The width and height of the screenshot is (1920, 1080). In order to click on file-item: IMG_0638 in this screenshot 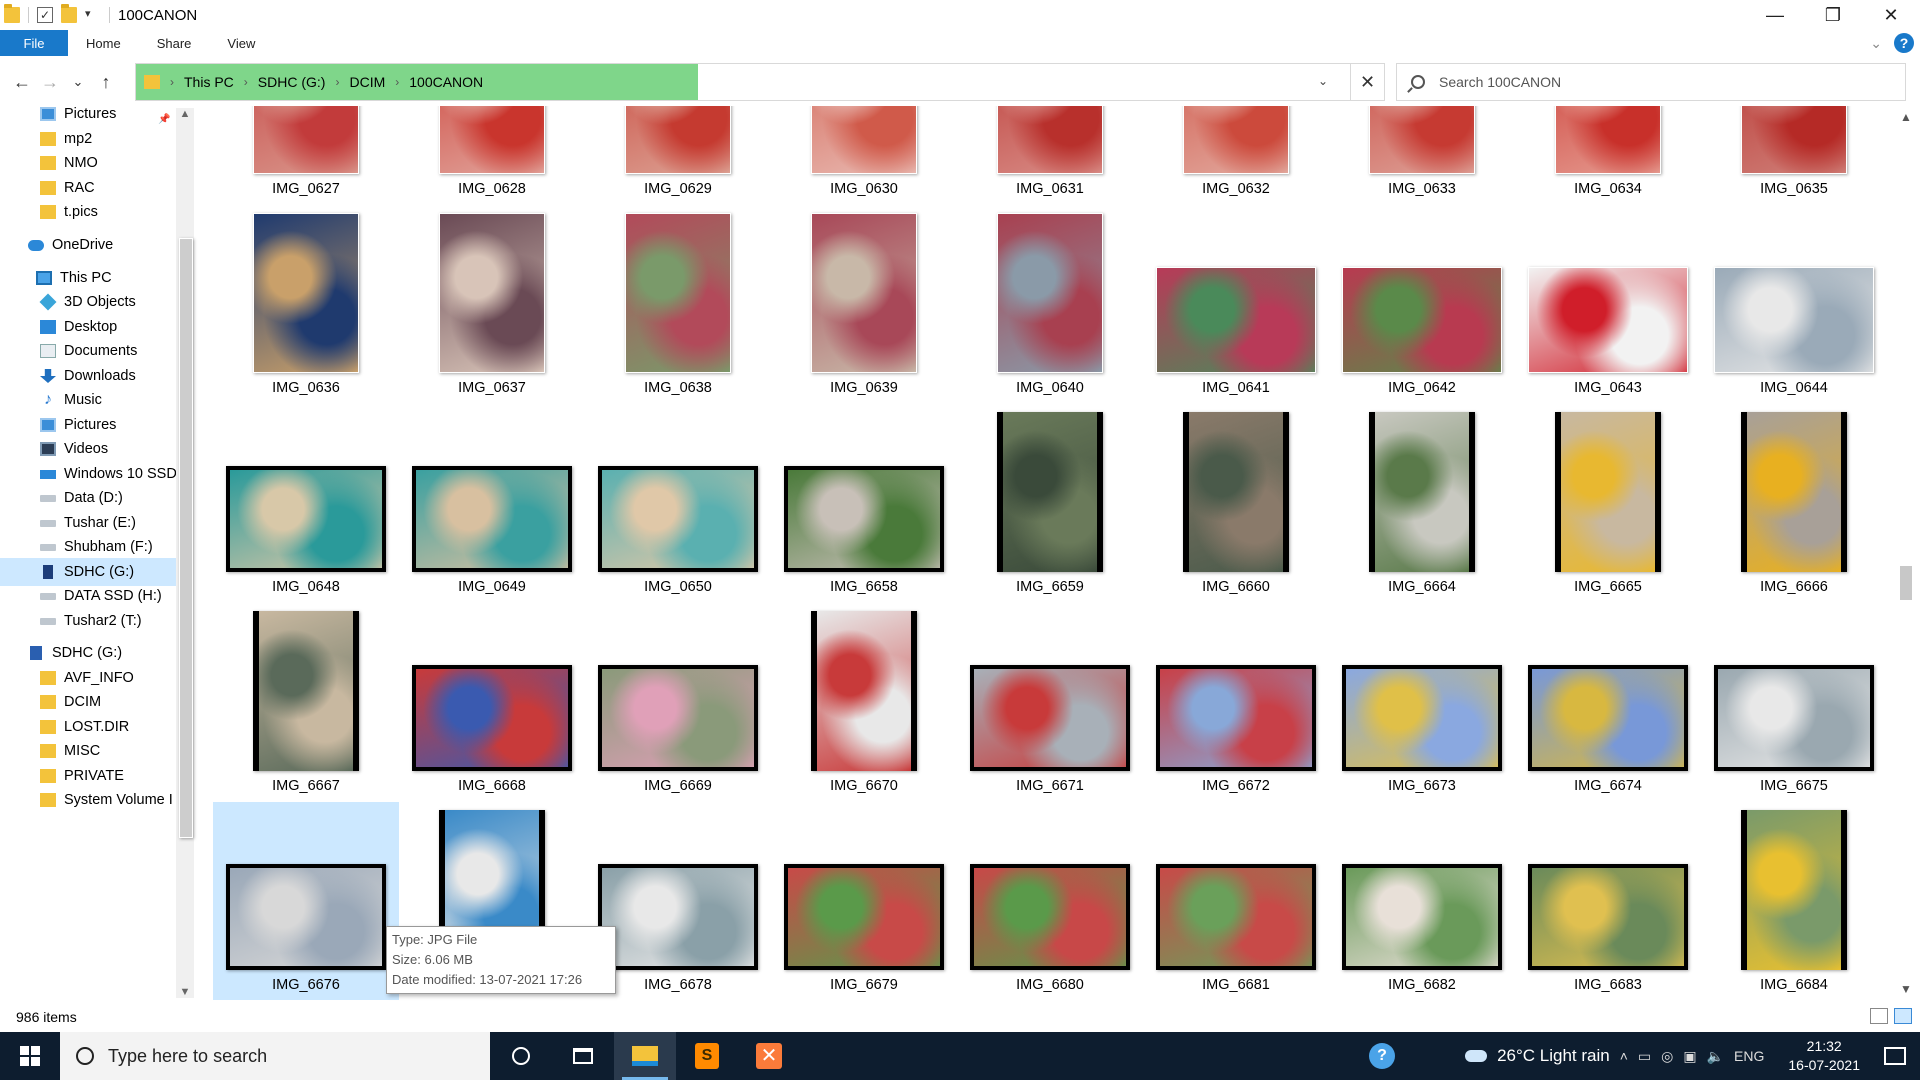, I will do `click(678, 305)`.